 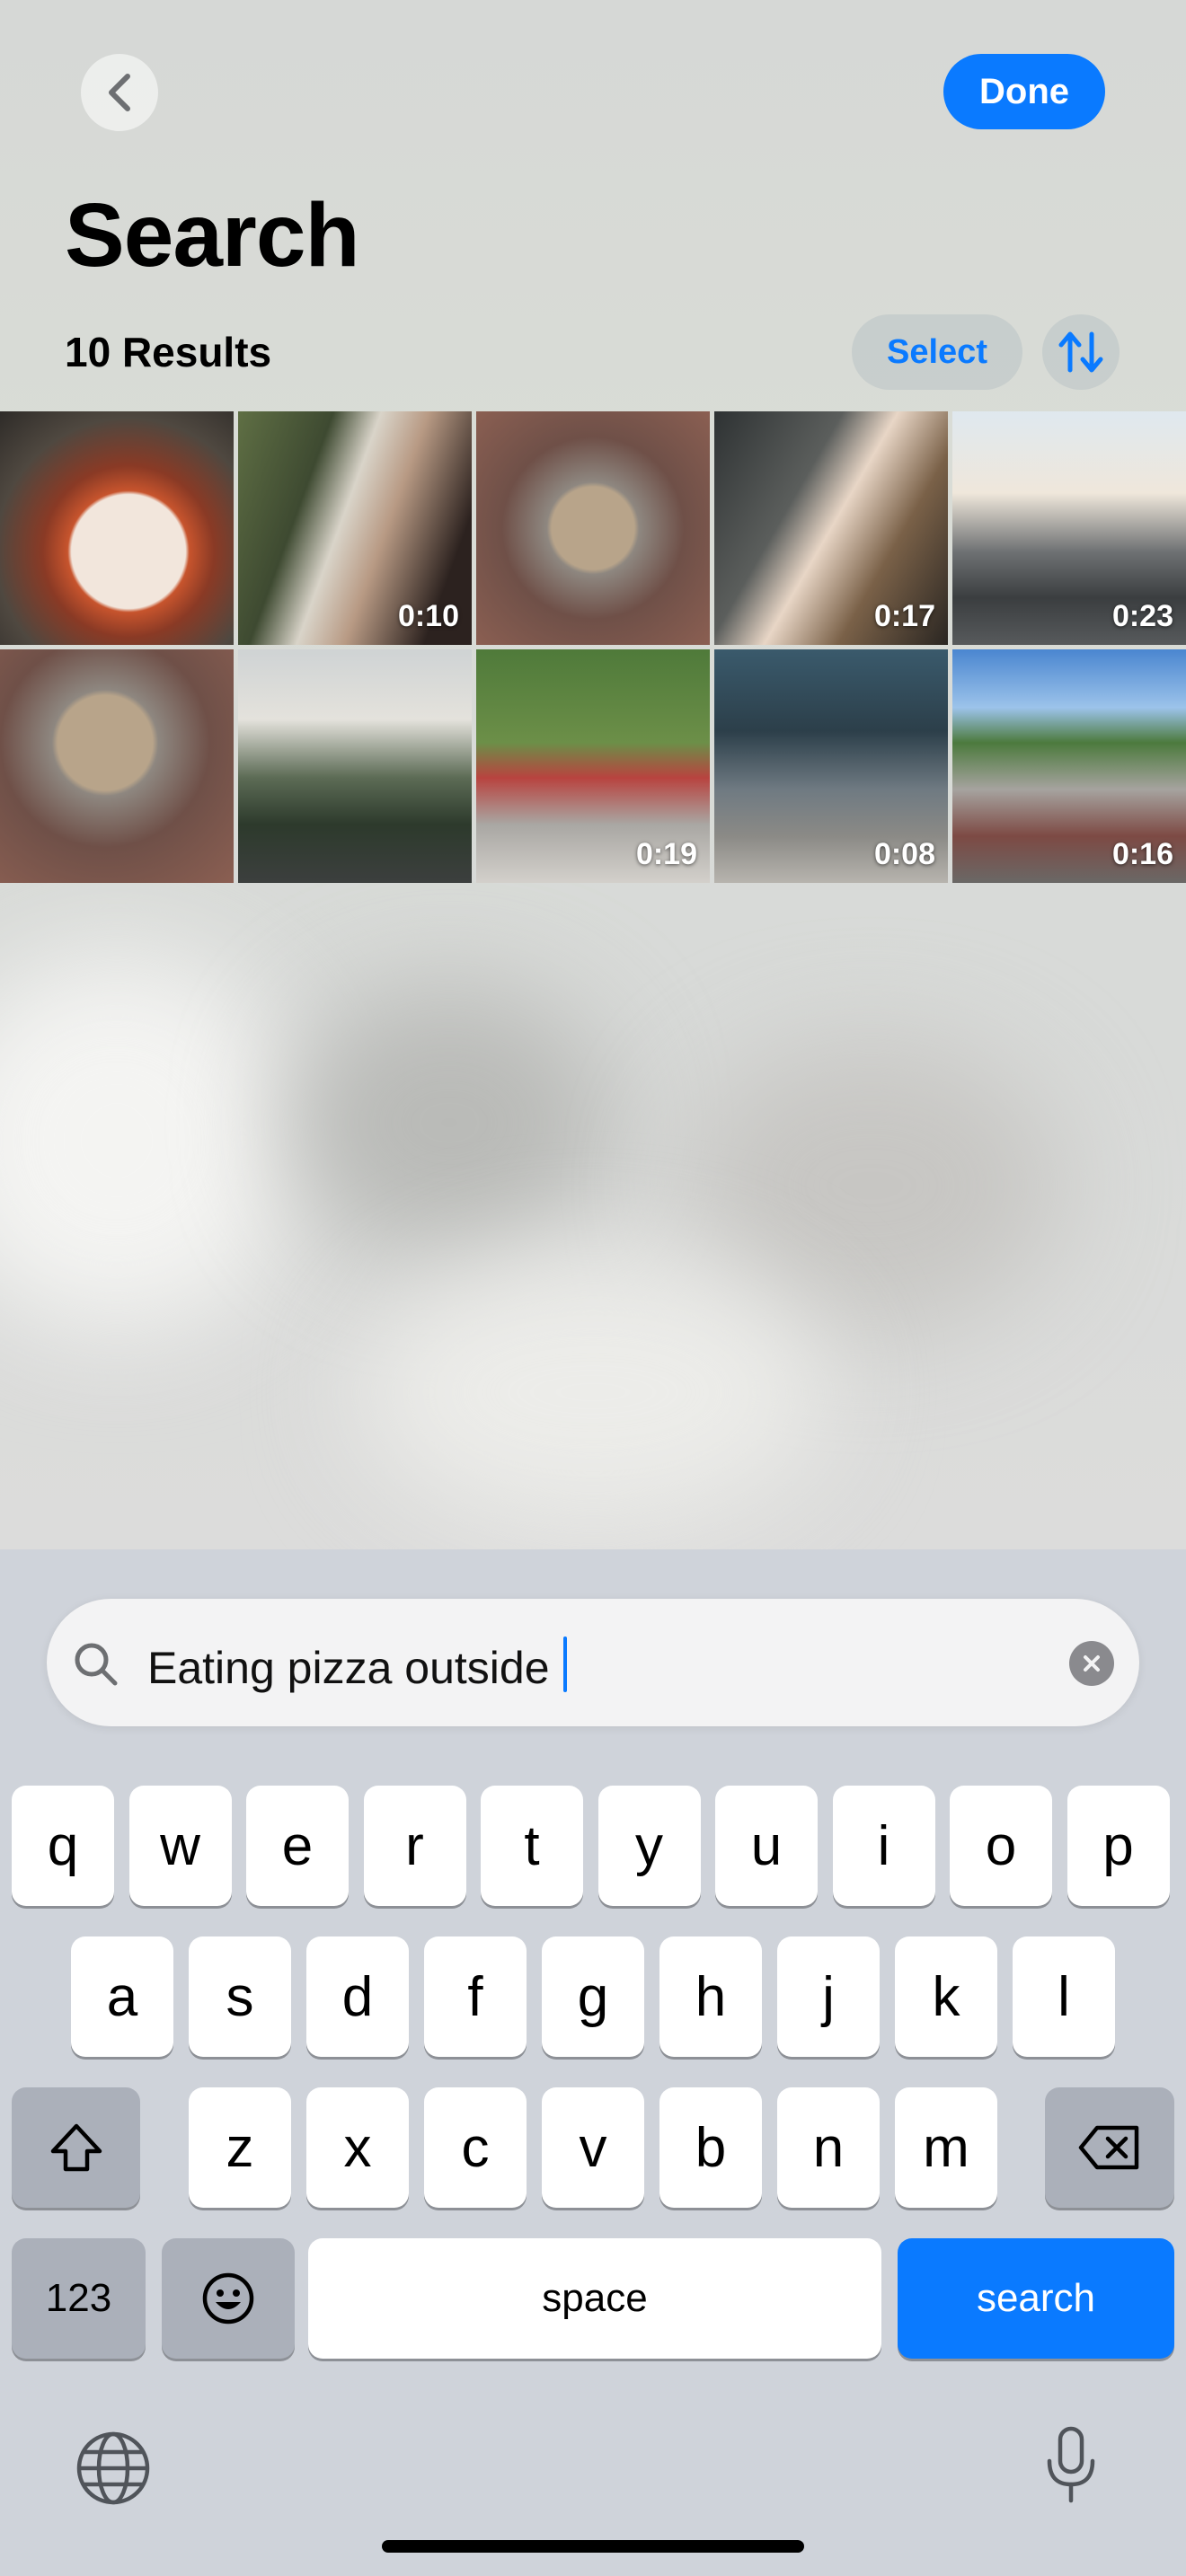 I want to click on key-j: j, so click(x=828, y=1997).